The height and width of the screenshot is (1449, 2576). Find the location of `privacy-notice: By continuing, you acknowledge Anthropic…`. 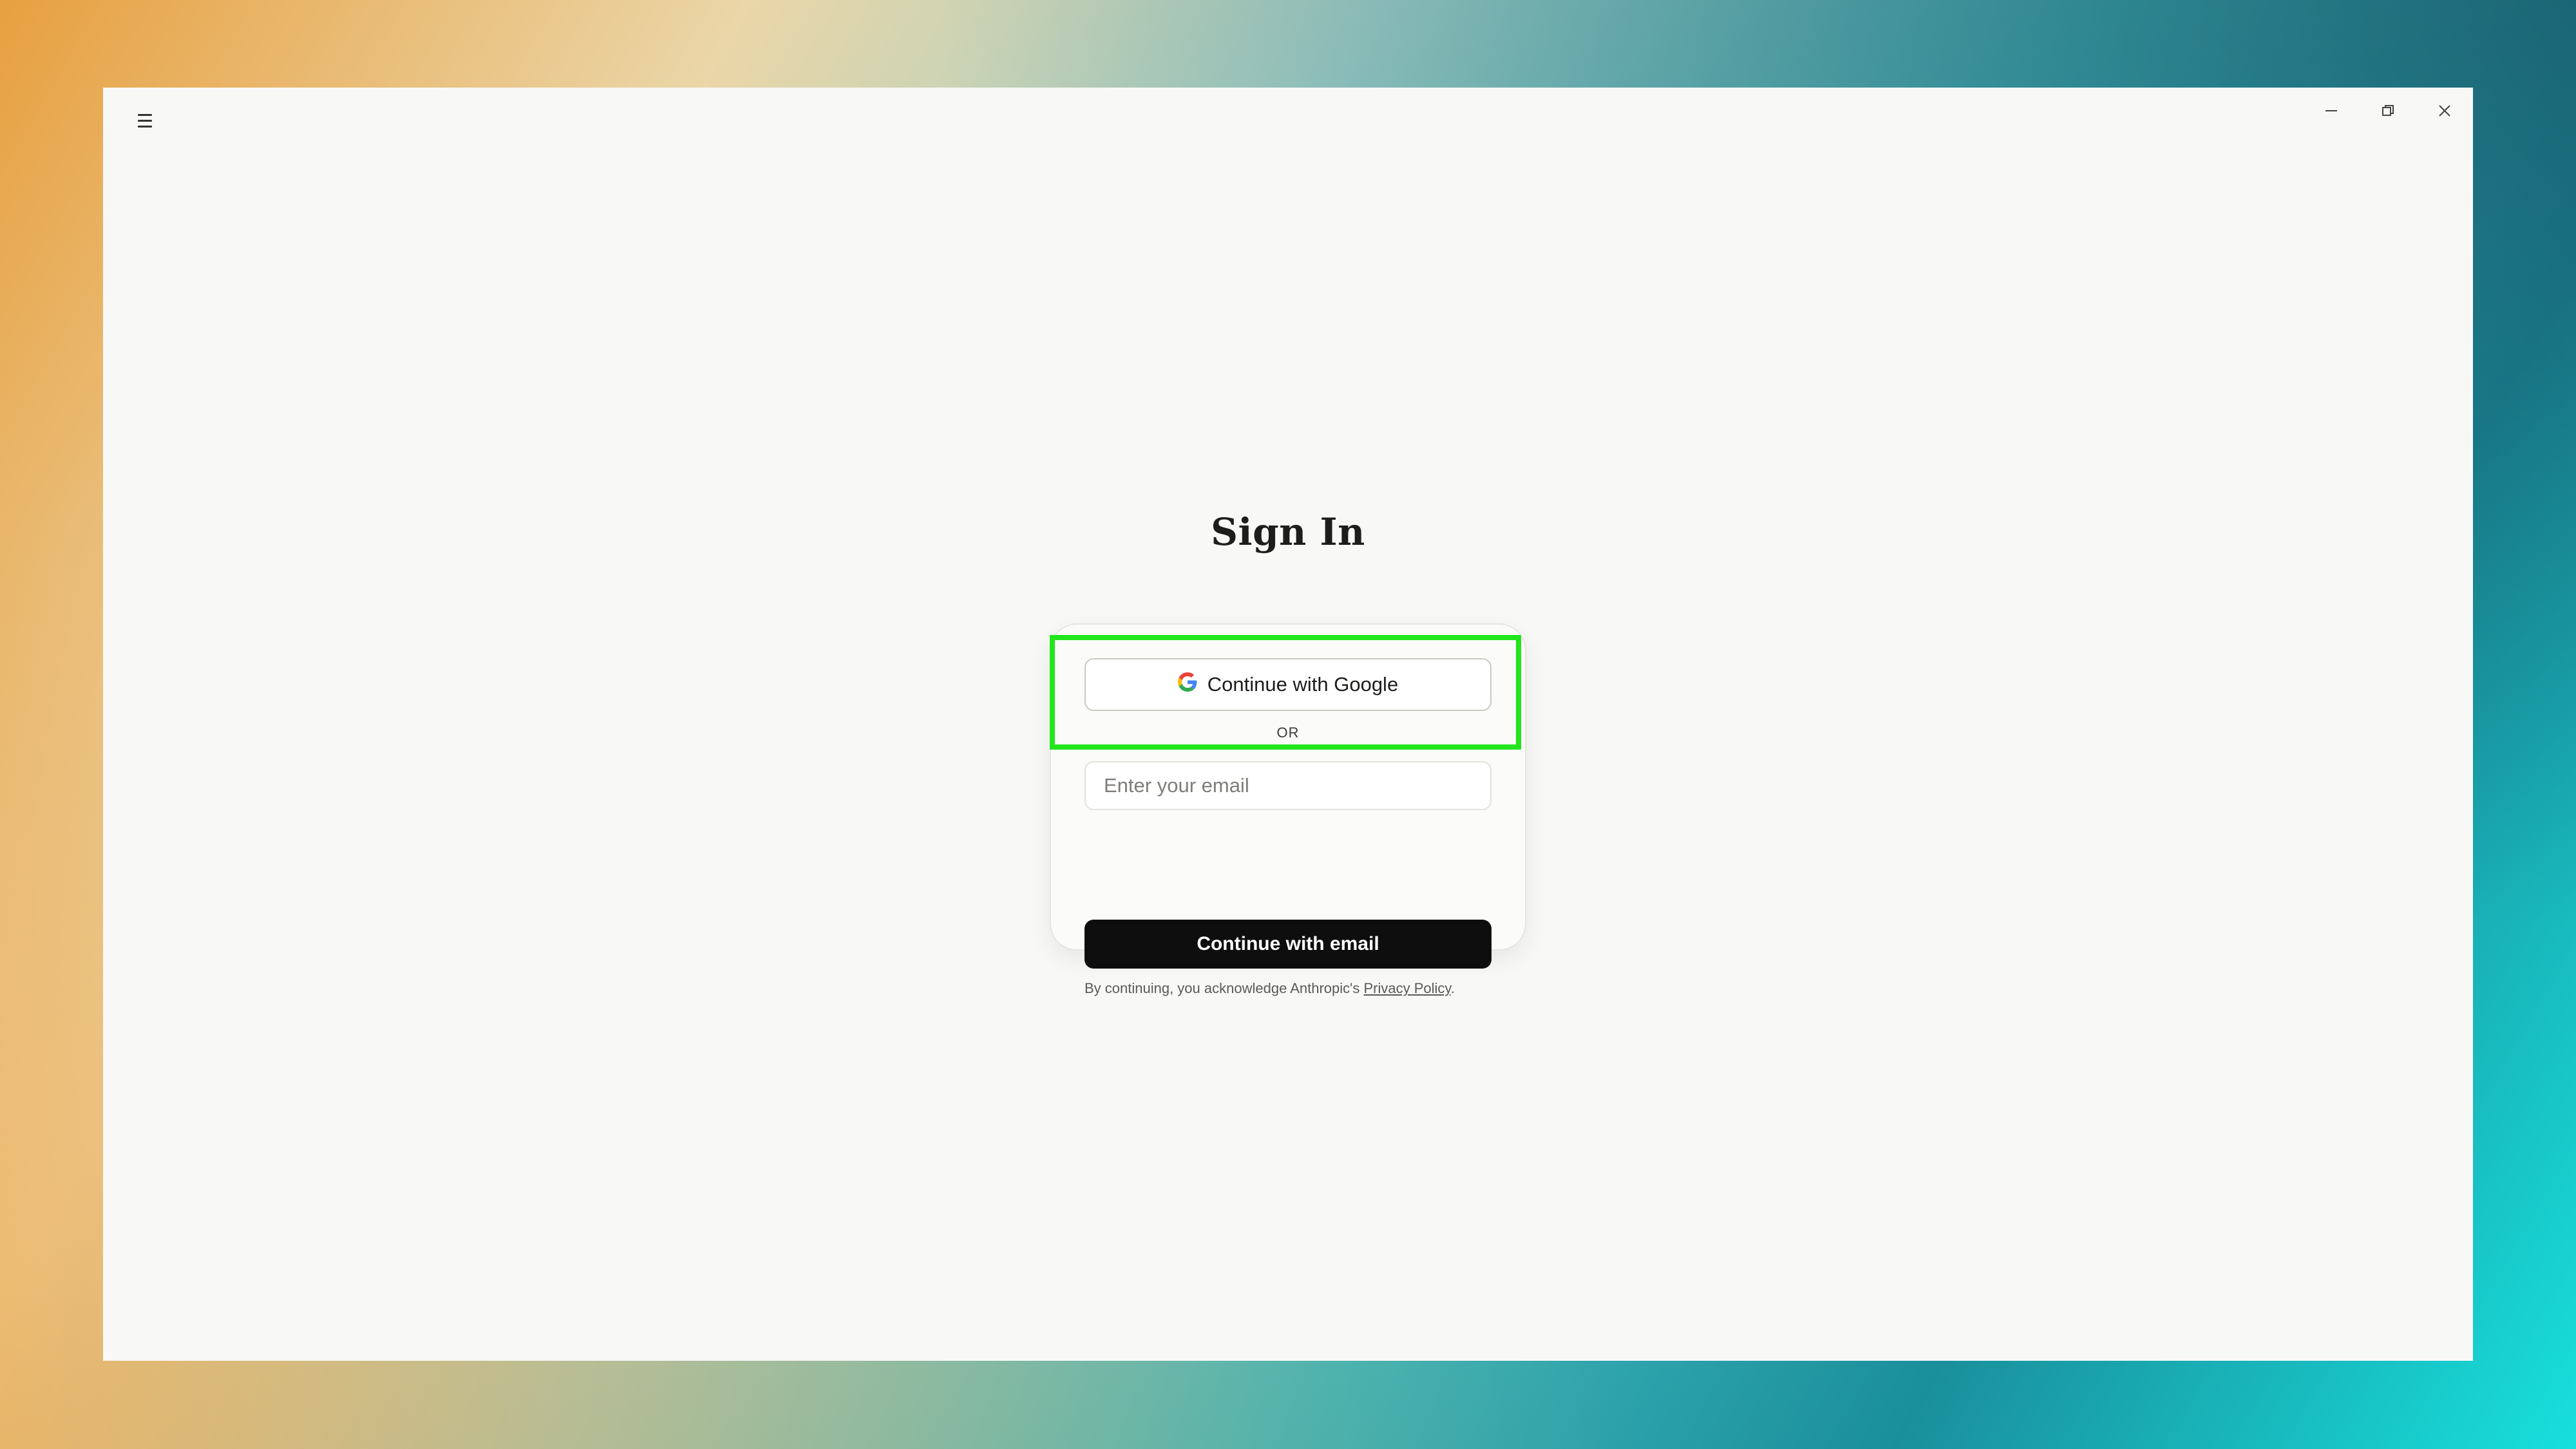

privacy-notice: By continuing, you acknowledge Anthropic… is located at coordinates (1290, 988).